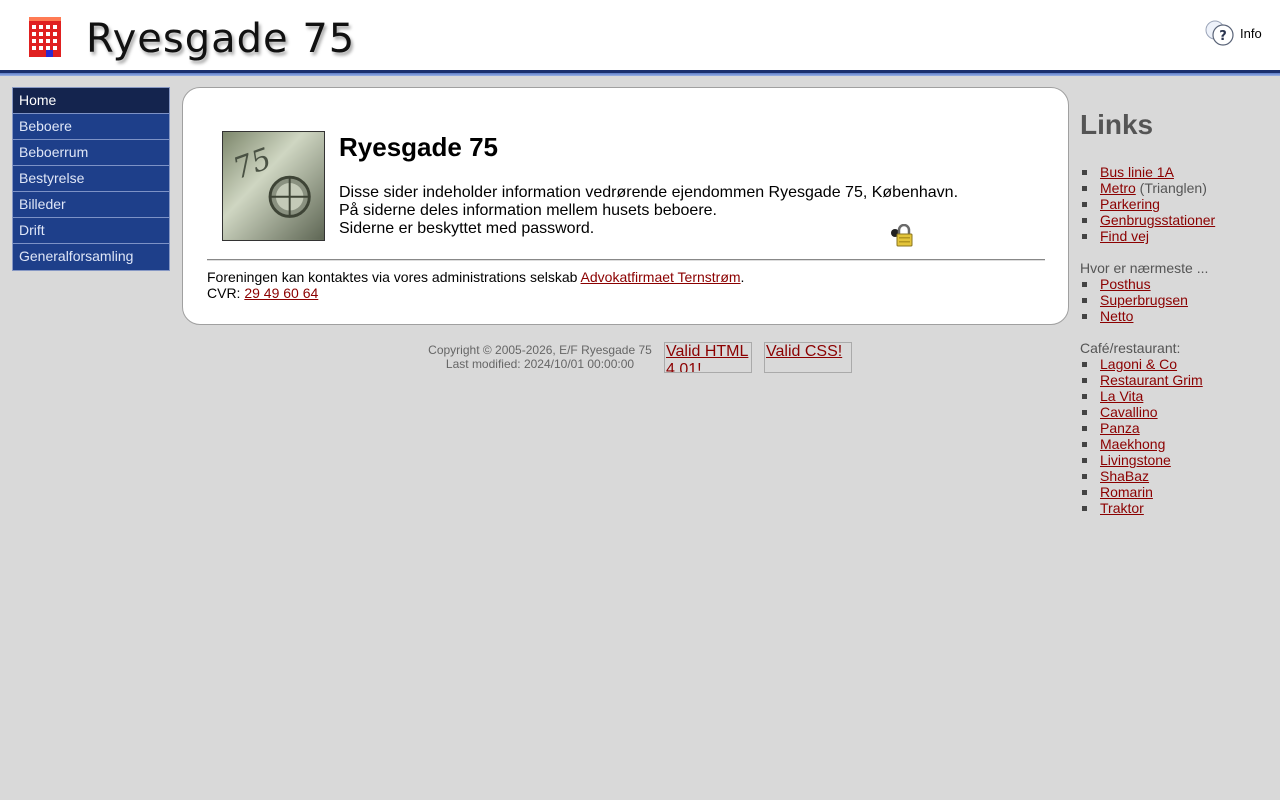 The height and width of the screenshot is (800, 1280). I want to click on link-cafe: Traktor, so click(1122, 508).